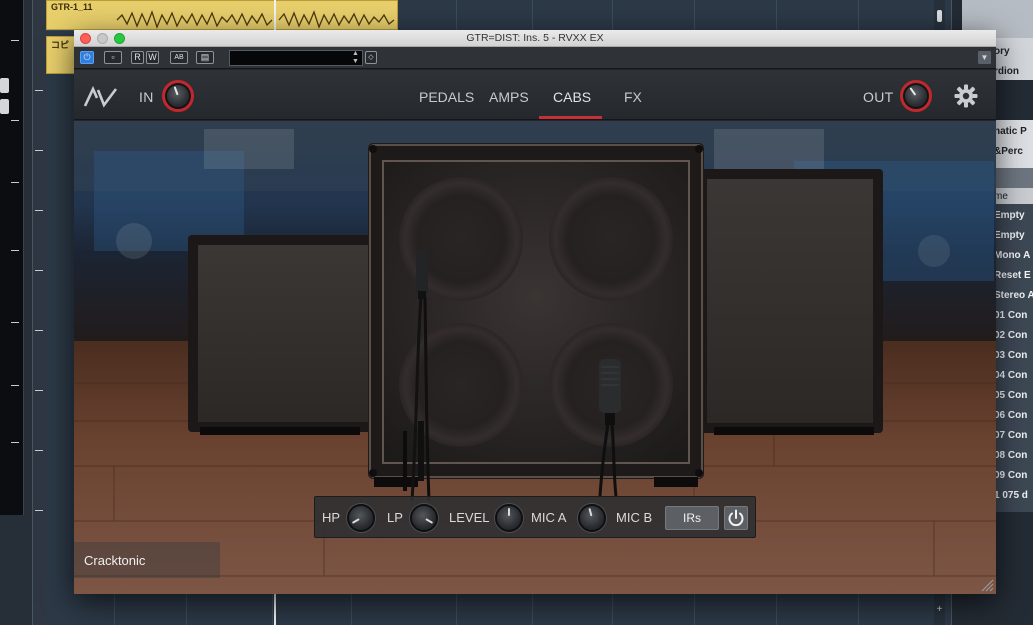  I want to click on brand-logo-icon, so click(100, 97).